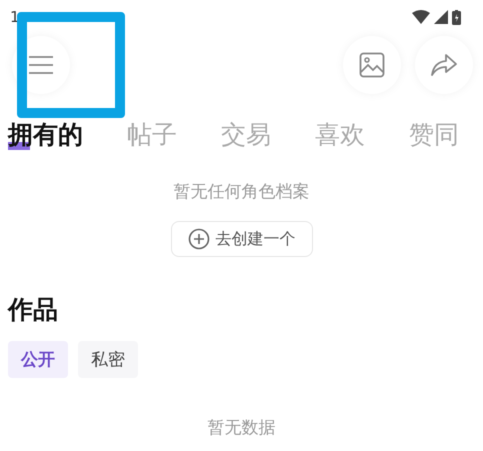 The width and height of the screenshot is (483, 451). I want to click on status-time: 1, so click(15, 17).